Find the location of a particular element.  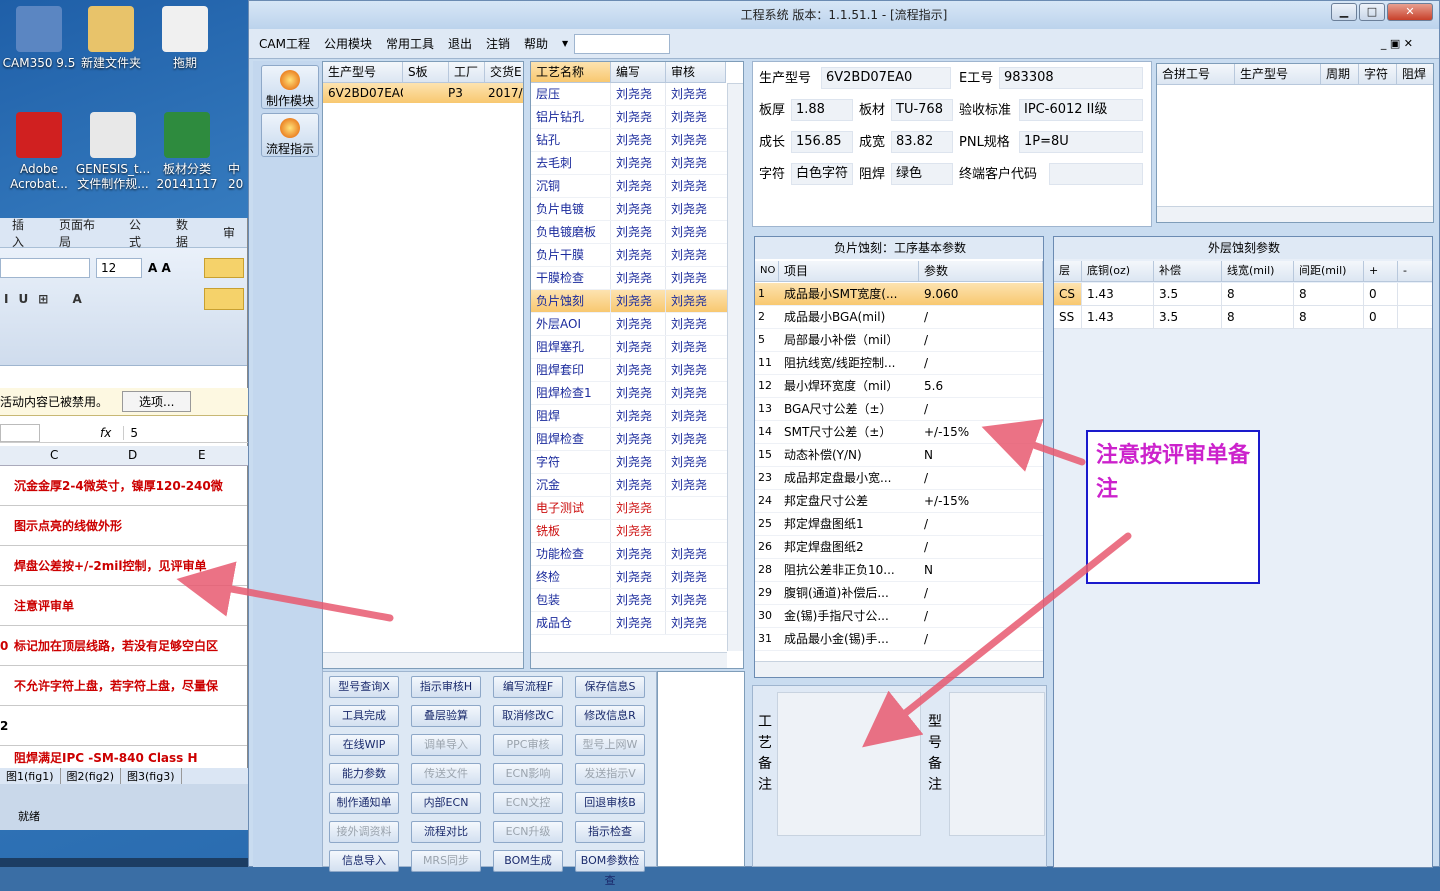

font-name-combo is located at coordinates (45, 268).